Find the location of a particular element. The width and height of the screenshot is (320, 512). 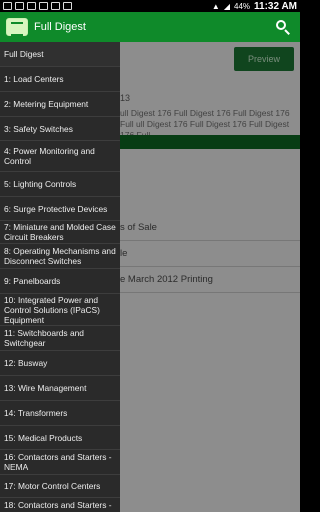

clock: 11:32 AM is located at coordinates (275, 6).